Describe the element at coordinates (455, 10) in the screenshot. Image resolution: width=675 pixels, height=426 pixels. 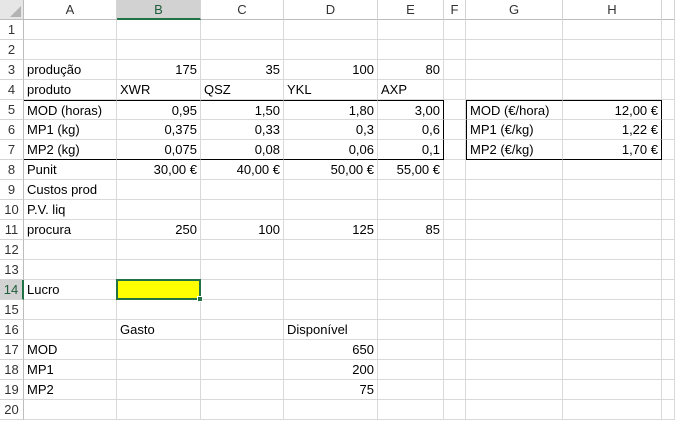
I see `column-header-f: F` at that location.